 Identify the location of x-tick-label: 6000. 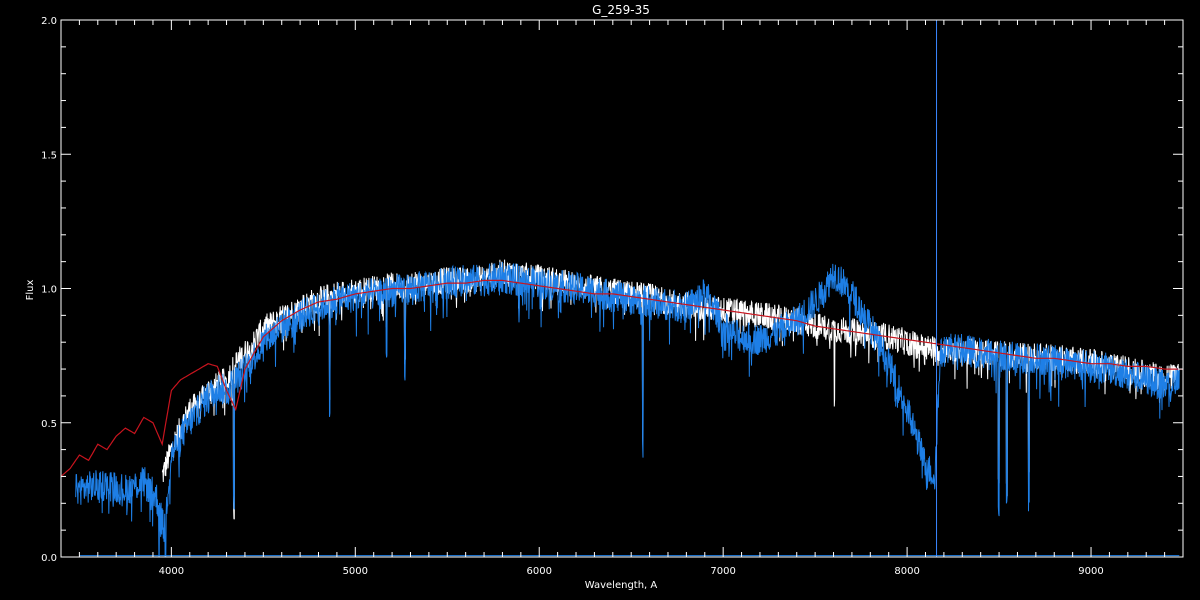
(539, 571).